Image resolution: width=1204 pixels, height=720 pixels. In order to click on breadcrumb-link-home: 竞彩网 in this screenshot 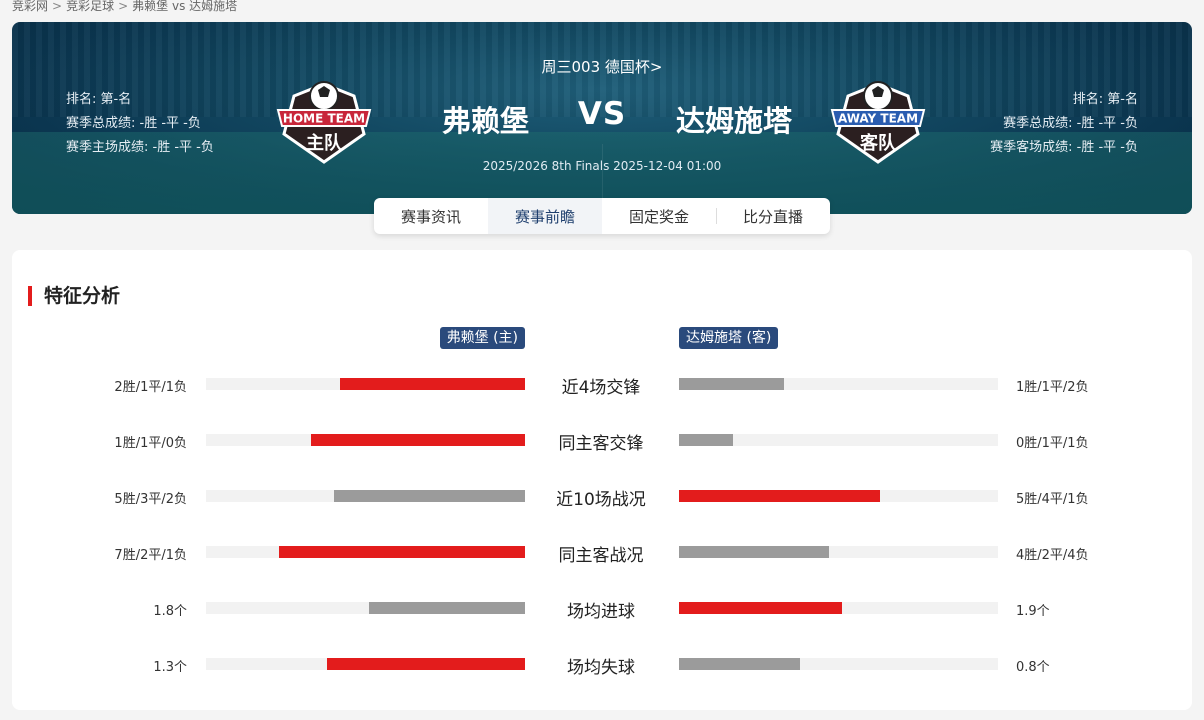, I will do `click(30, 6)`.